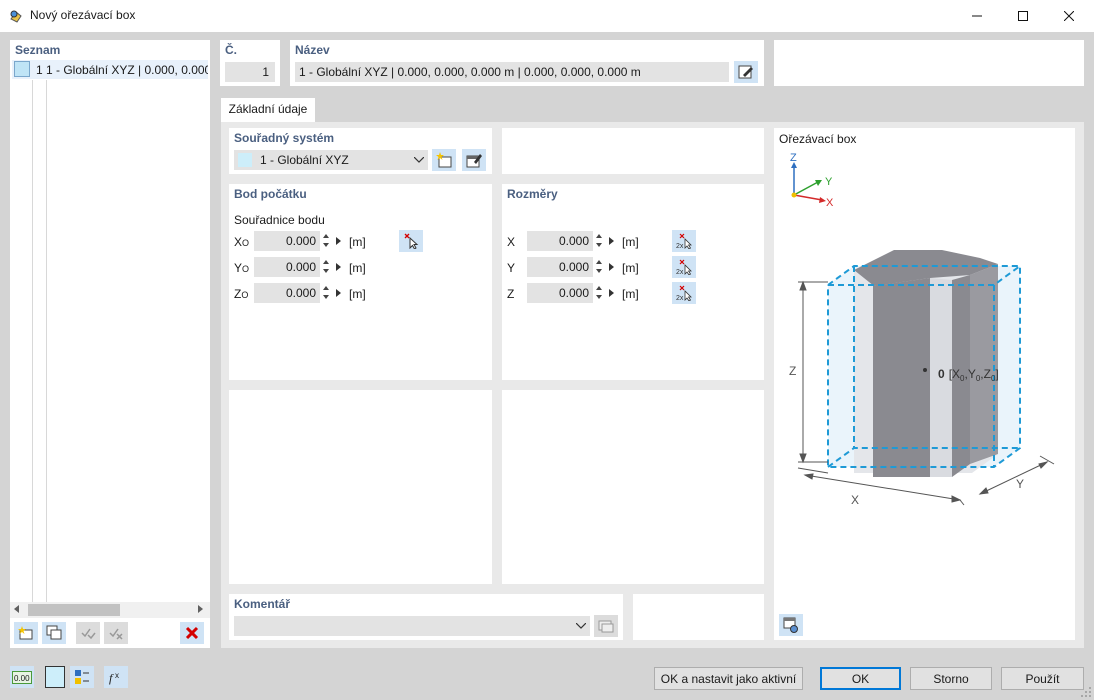  Describe the element at coordinates (16, 16) in the screenshot. I see `app-icon` at that location.